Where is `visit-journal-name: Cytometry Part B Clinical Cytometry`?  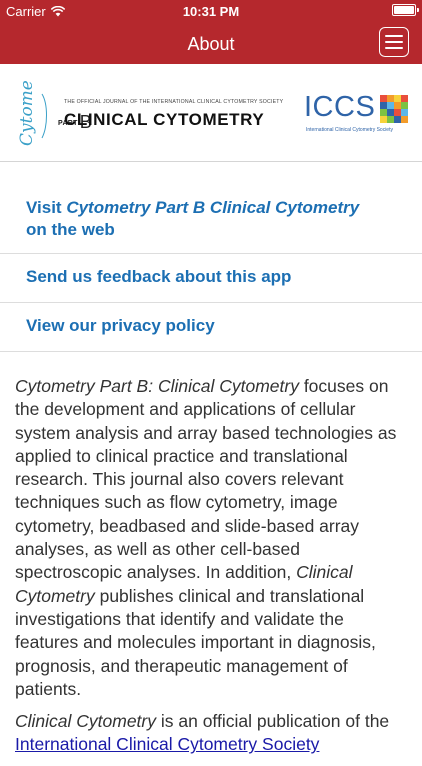 visit-journal-name: Cytometry Part B Clinical Cytometry is located at coordinates (213, 207).